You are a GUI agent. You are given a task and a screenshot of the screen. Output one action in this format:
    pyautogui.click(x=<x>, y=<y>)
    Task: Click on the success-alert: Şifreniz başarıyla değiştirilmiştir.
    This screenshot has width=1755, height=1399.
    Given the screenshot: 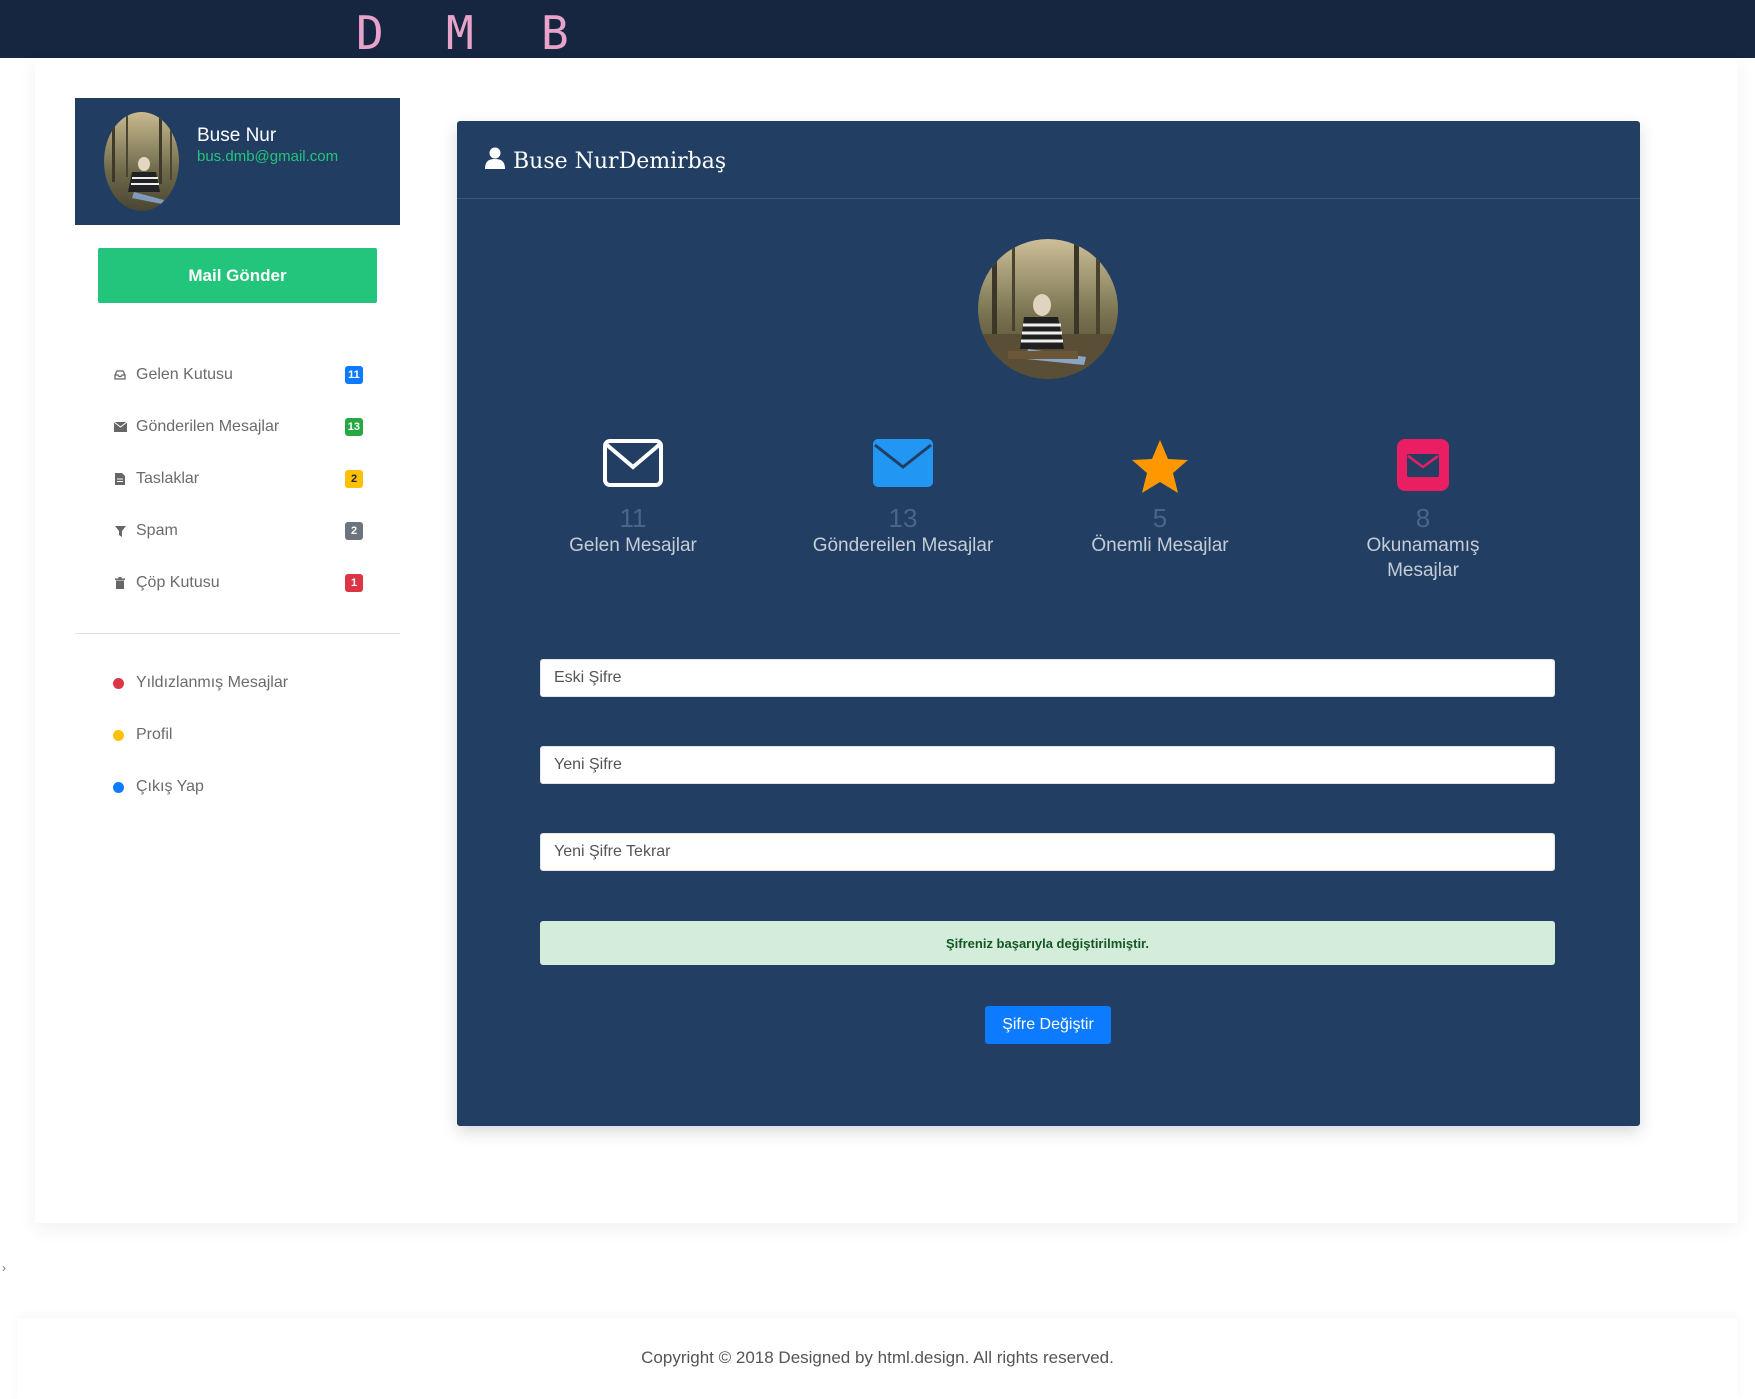 What is the action you would take?
    pyautogui.click(x=1047, y=943)
    